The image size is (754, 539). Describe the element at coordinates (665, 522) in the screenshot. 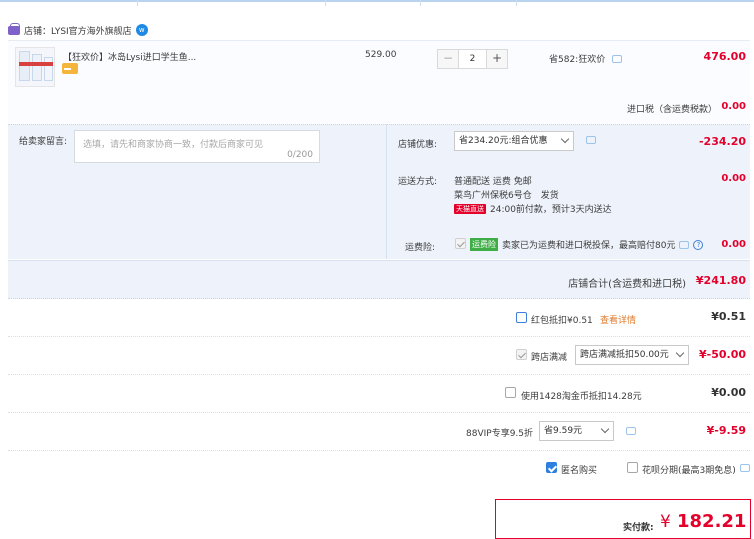

I see `payable-currency: ¥` at that location.